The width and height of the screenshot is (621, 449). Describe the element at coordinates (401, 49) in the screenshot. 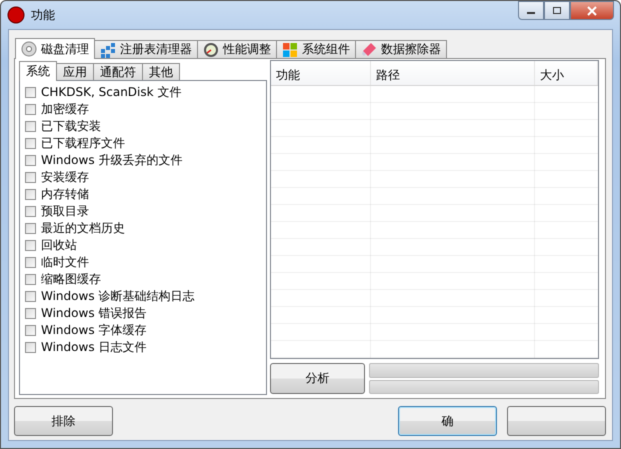

I see `tab: 数据擦除器` at that location.